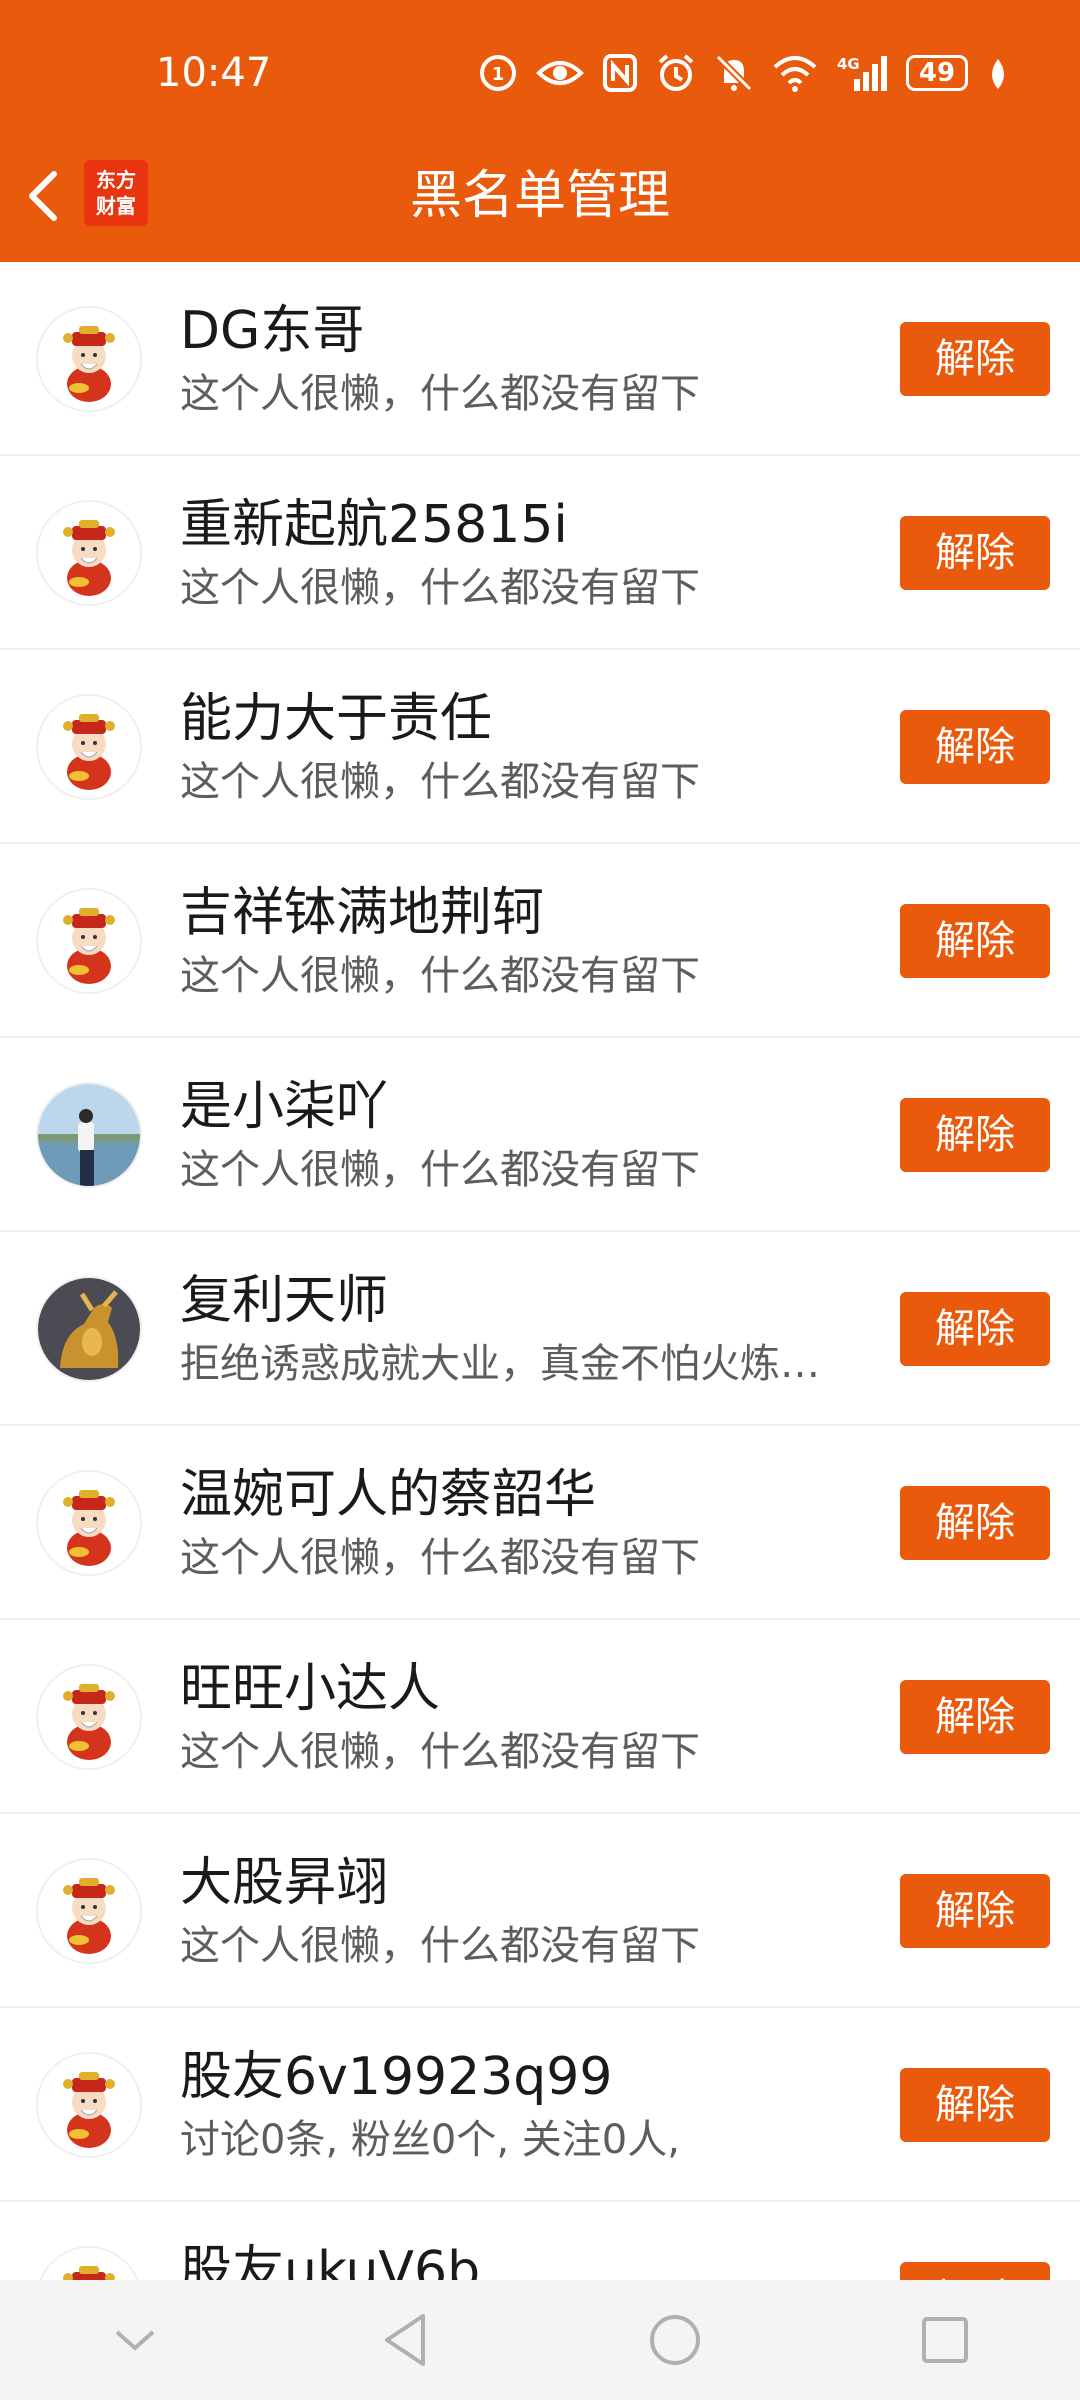 The width and height of the screenshot is (1080, 2400). Describe the element at coordinates (430, 2140) in the screenshot. I see `user-bio: 讨论0条, 粉丝0个, 关注0人,` at that location.